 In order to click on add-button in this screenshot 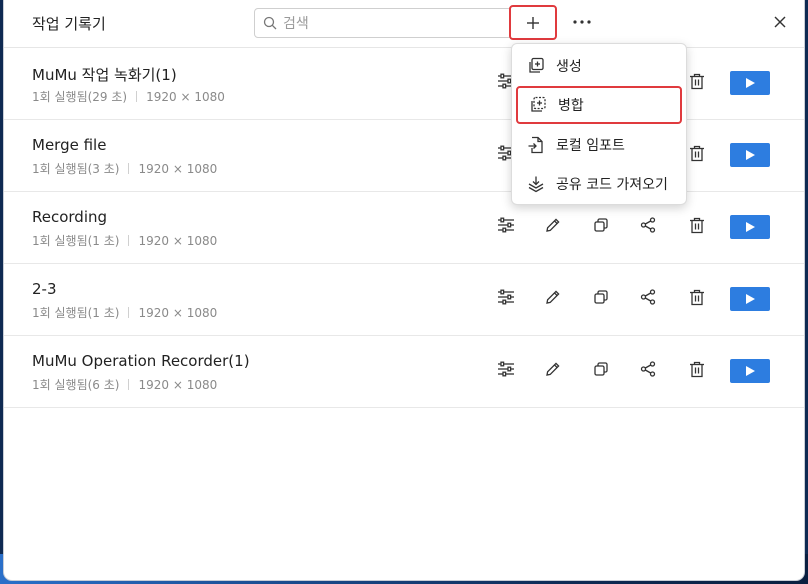, I will do `click(533, 22)`.